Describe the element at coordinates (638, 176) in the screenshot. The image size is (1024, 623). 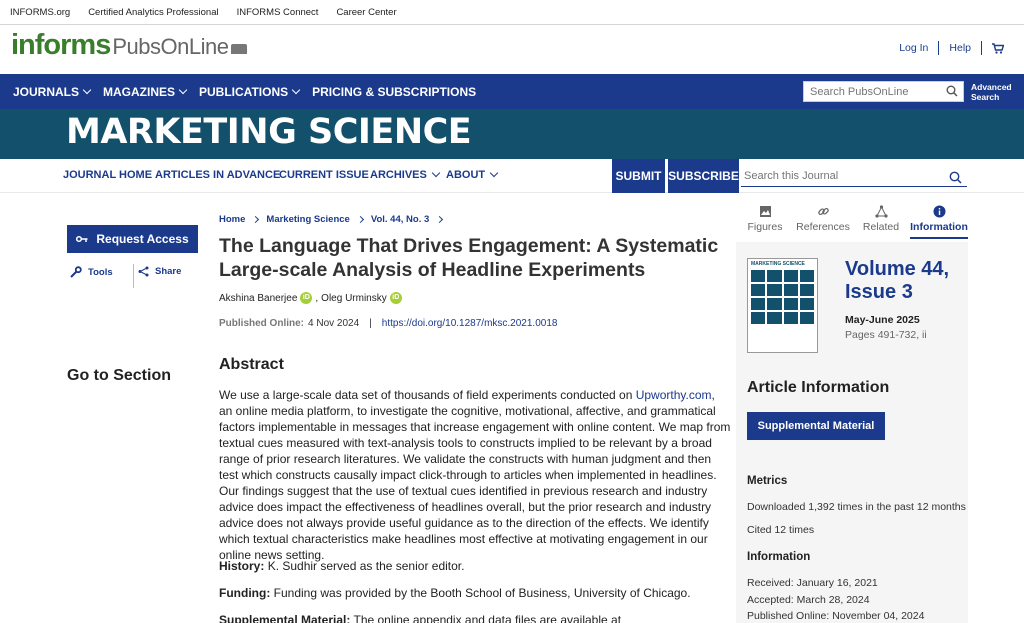
I see `submit-button: SUBMIT` at that location.